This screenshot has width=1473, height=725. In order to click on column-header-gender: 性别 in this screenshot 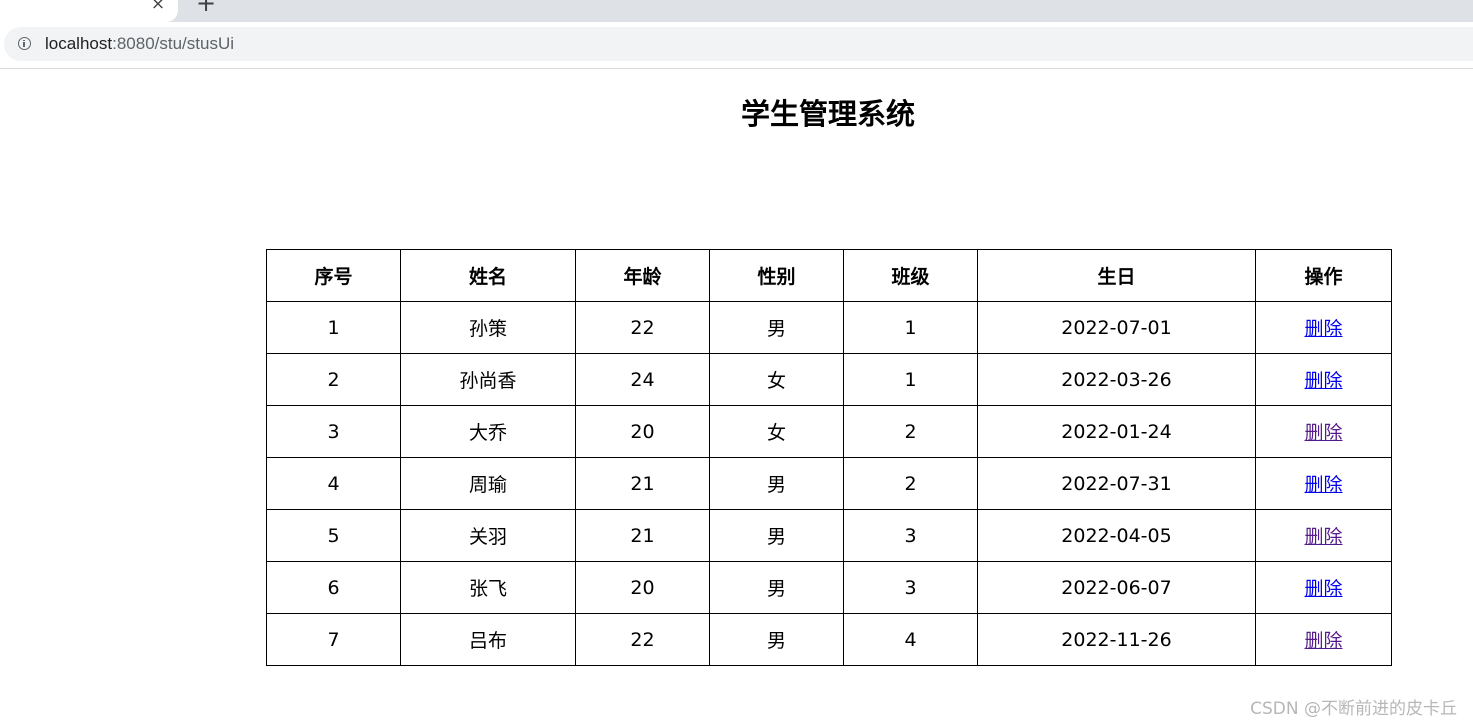, I will do `click(776, 275)`.